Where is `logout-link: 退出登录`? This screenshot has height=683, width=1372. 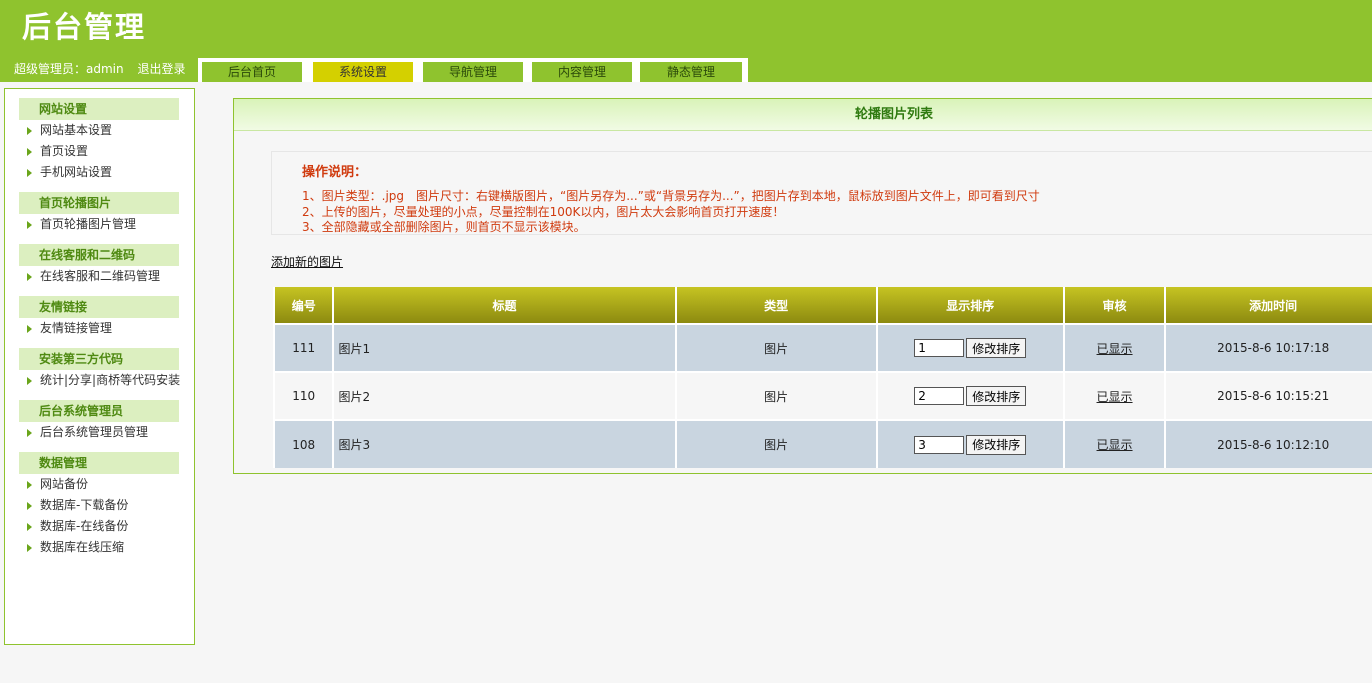 logout-link: 退出登录 is located at coordinates (161, 69).